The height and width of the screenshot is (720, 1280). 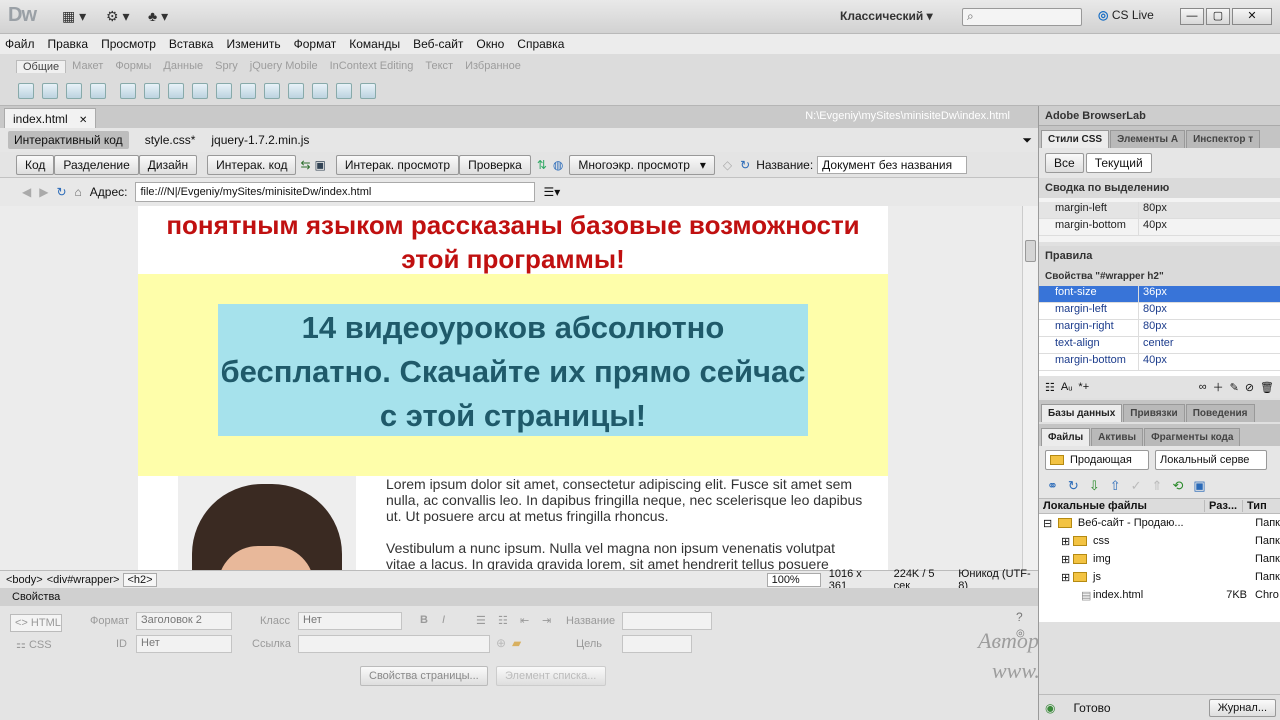 What do you see at coordinates (320, 91) in the screenshot?
I see `script-icon` at bounding box center [320, 91].